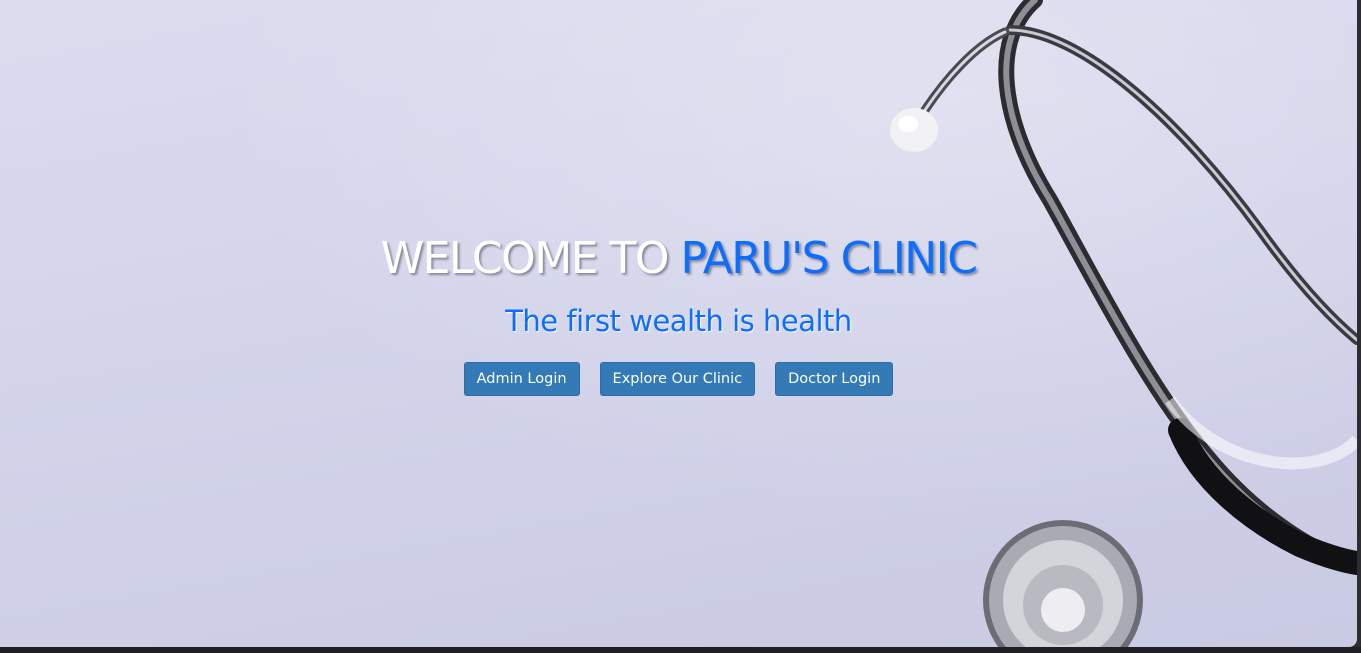 Image resolution: width=1361 pixels, height=653 pixels. I want to click on explore-clinic-button: Explore Our Clinic, so click(677, 379).